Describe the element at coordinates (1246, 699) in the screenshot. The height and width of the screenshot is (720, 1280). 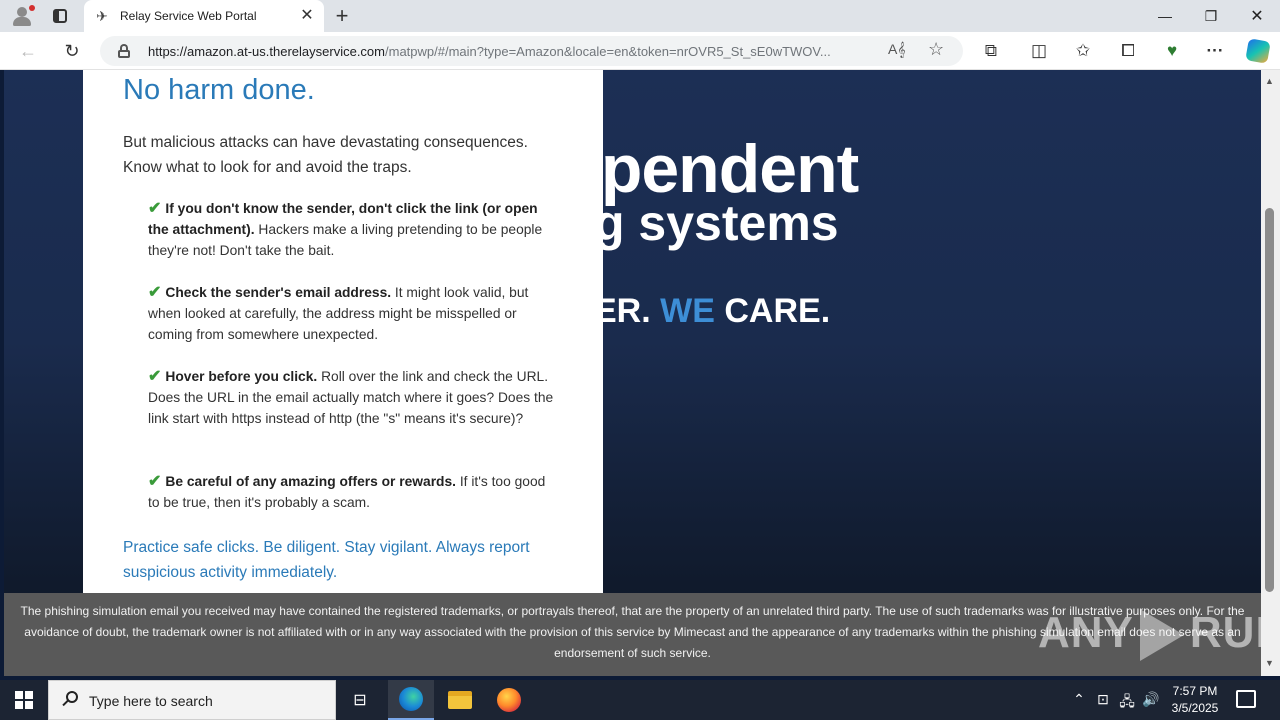
I see `notification-icon` at that location.